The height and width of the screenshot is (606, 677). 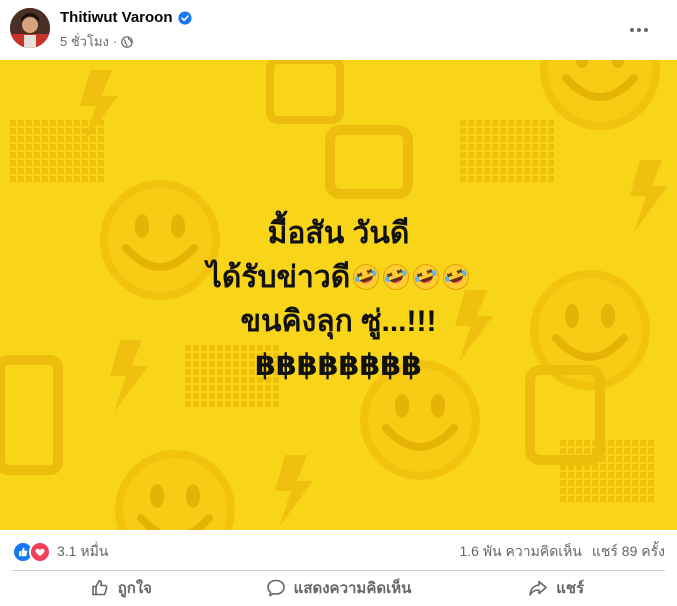 I want to click on more-options-button, so click(x=639, y=30).